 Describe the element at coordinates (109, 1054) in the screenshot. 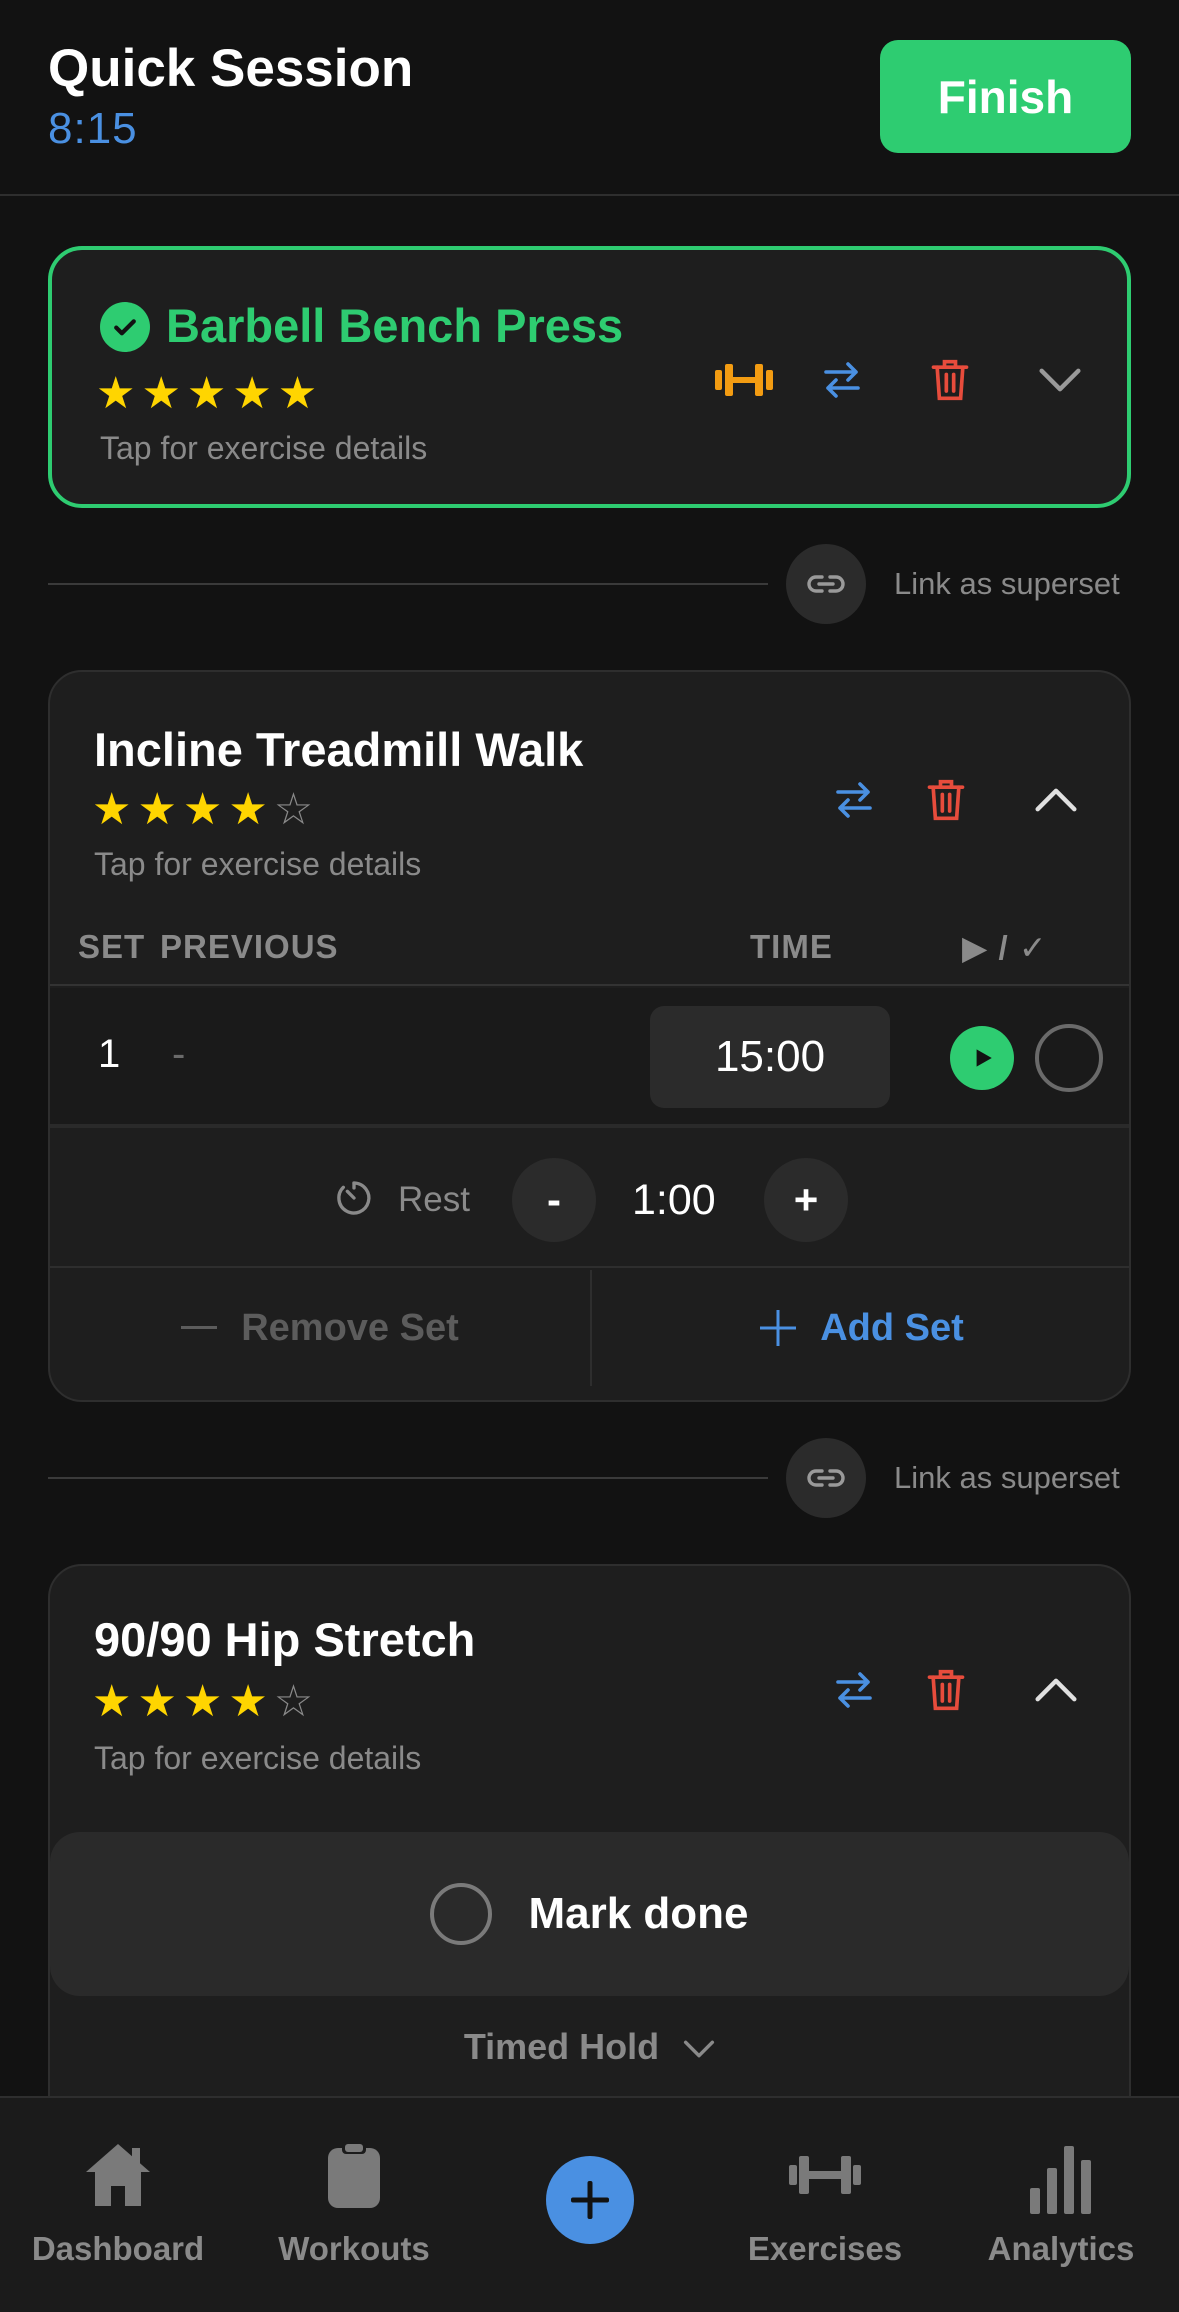

I see `set-number: 1` at that location.